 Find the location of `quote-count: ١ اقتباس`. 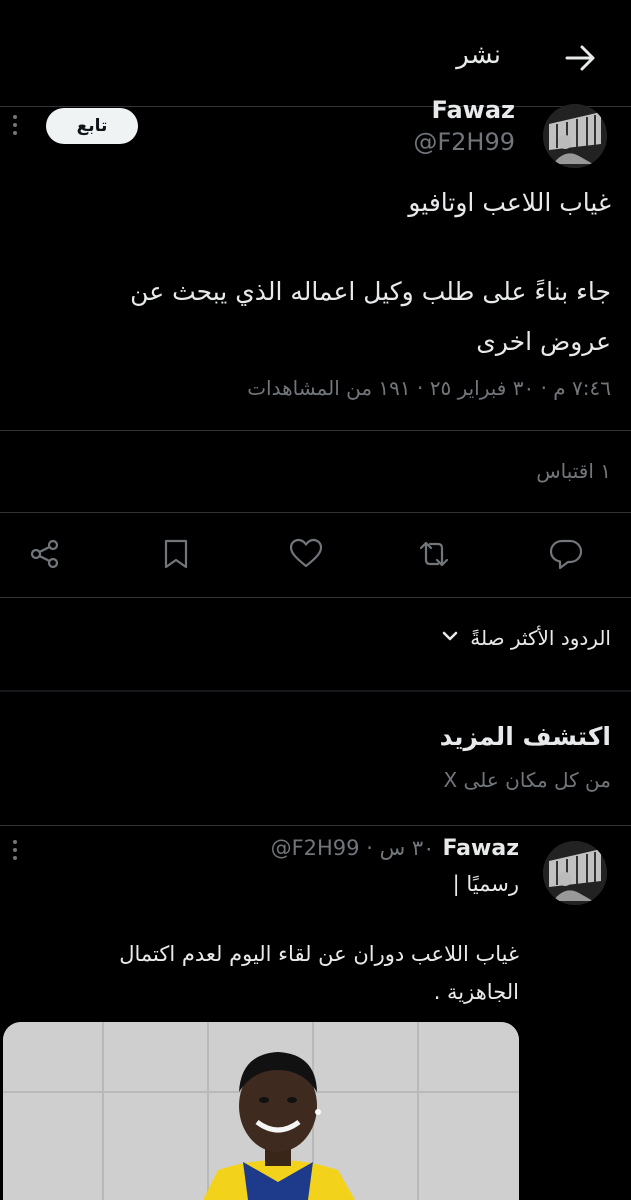

quote-count: ١ اقتباس is located at coordinates (573, 471).